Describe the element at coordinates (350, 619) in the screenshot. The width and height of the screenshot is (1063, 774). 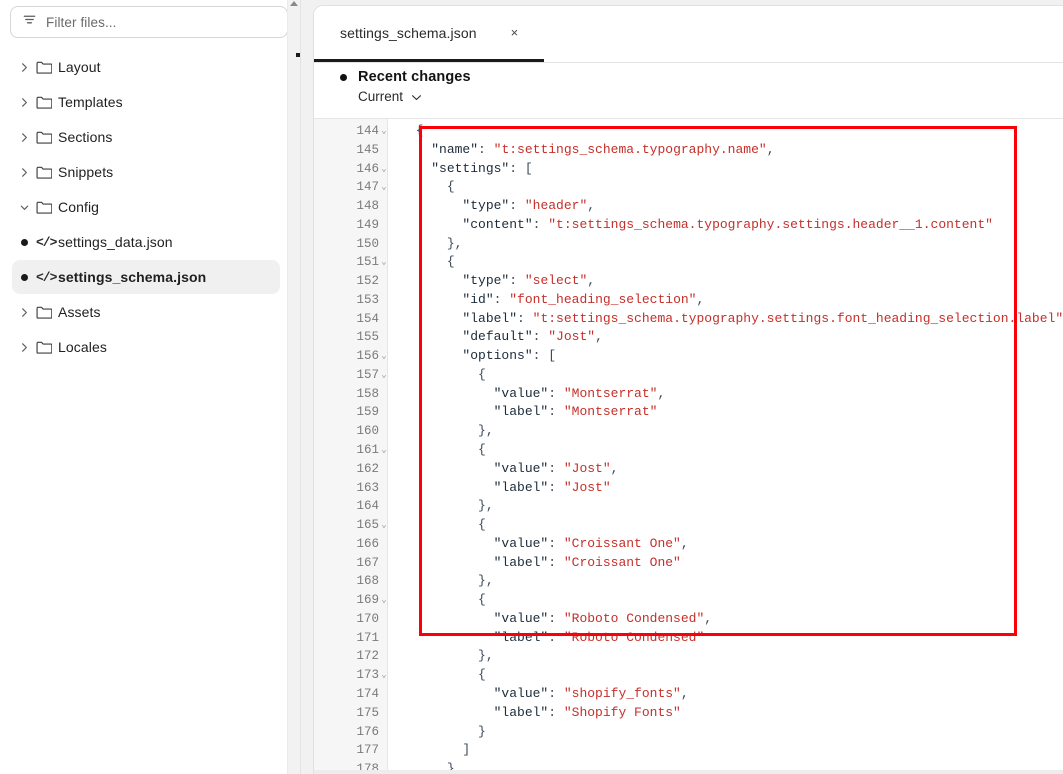
I see `line-number: 170` at that location.